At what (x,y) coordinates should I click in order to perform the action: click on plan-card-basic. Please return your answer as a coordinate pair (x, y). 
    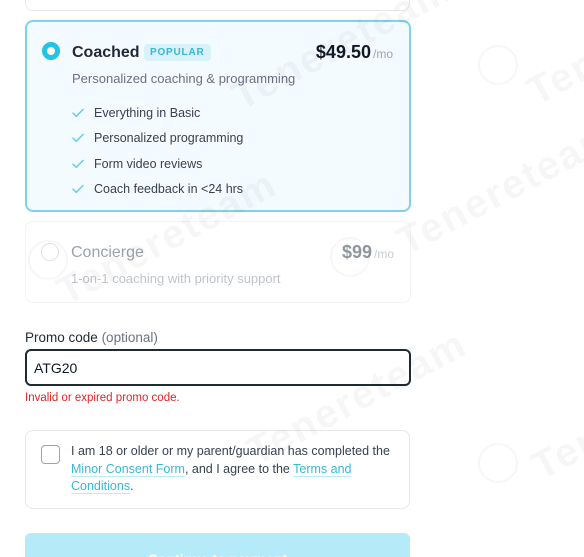
    Looking at the image, I should click on (217, 5).